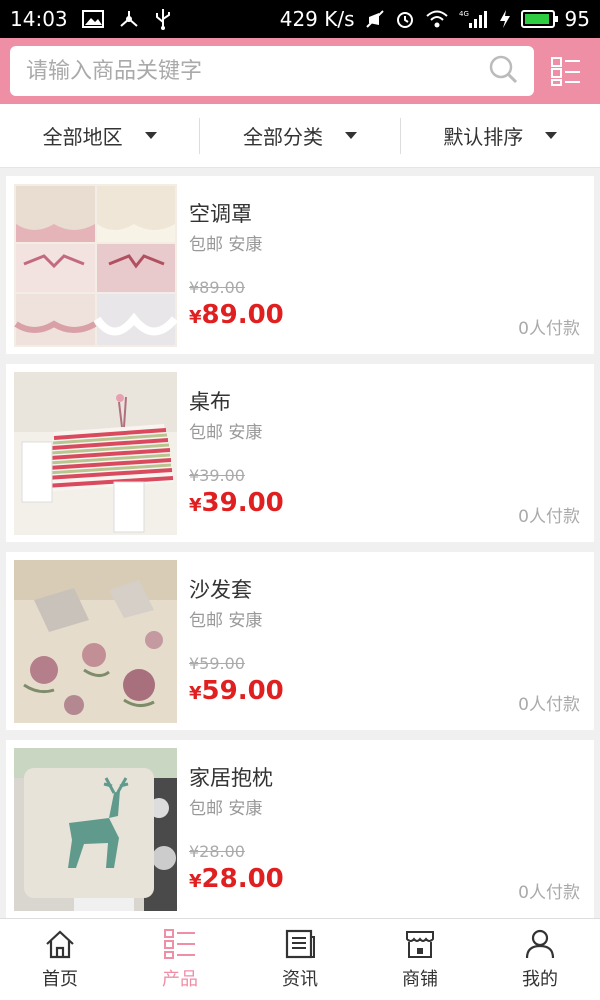  Describe the element at coordinates (220, 589) in the screenshot. I see `product-name: 沙发套` at that location.